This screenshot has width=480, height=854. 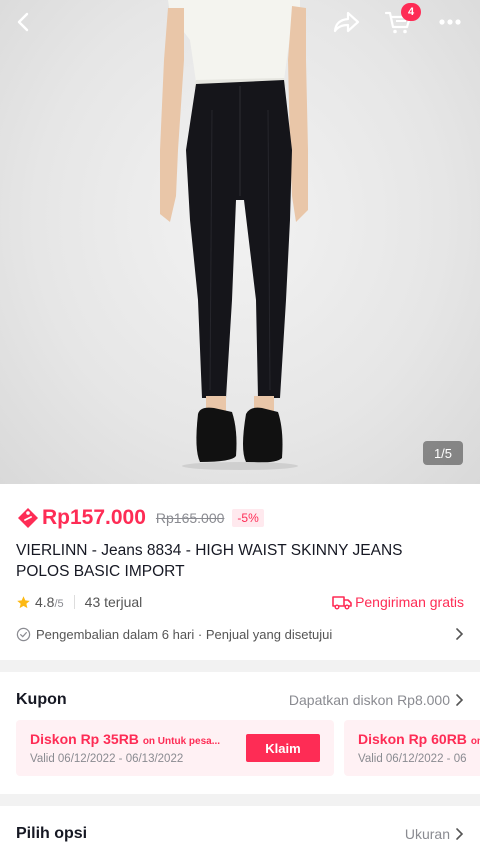 I want to click on free-shipping-link: Pengiriman gratis, so click(x=398, y=602).